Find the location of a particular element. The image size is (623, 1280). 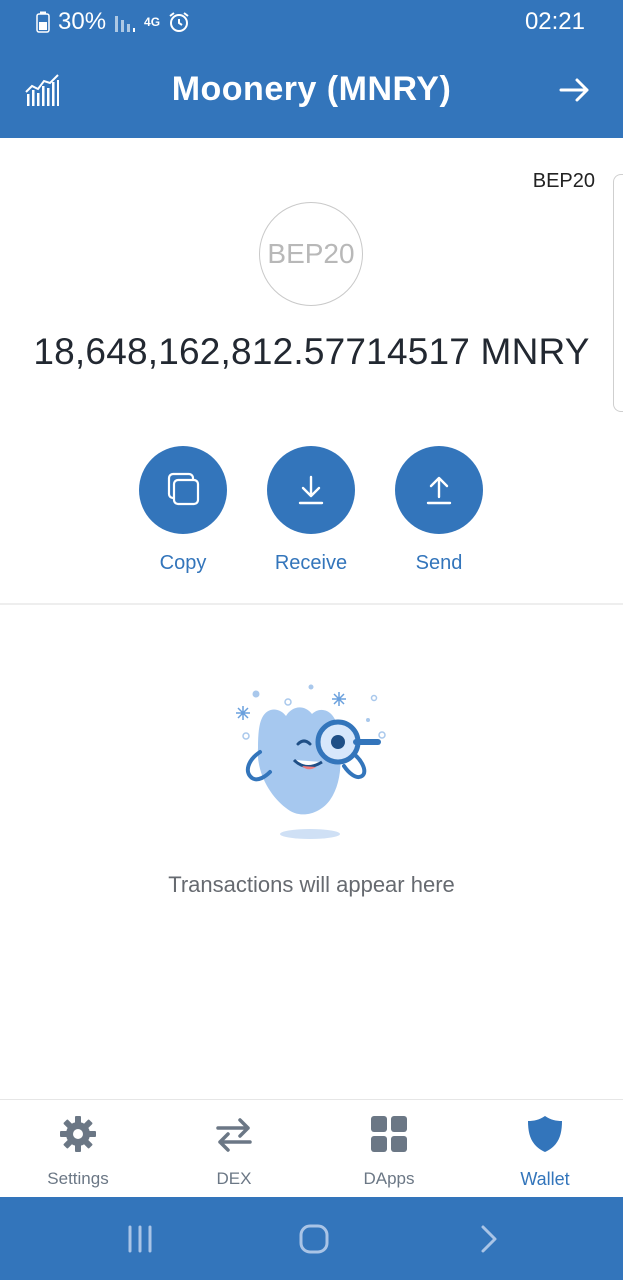

token-balance: 18,648,162,812.57714517 MNRY is located at coordinates (311, 351).